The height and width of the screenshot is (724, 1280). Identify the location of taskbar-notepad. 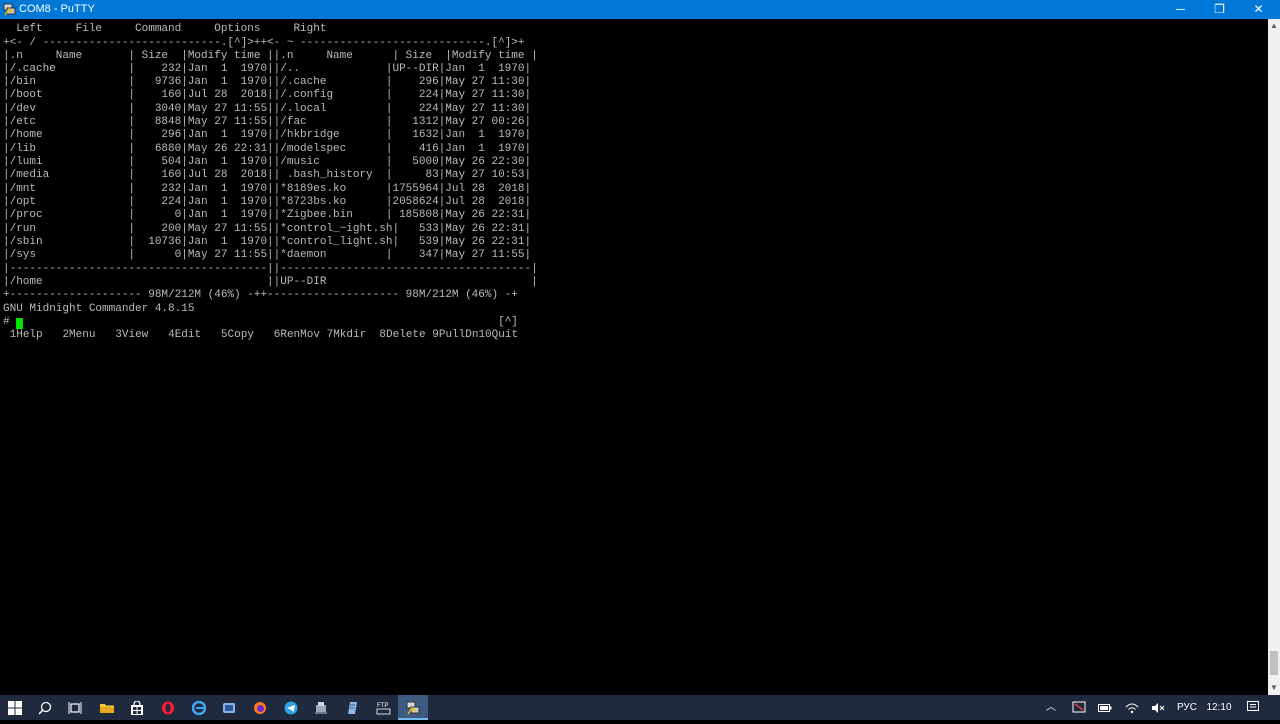
(352, 707).